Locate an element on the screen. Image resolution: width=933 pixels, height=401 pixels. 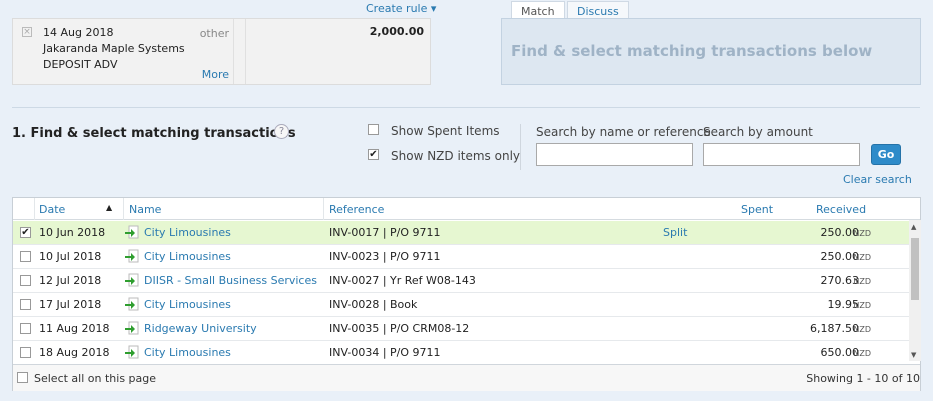
column-reference: Reference is located at coordinates (356, 209).